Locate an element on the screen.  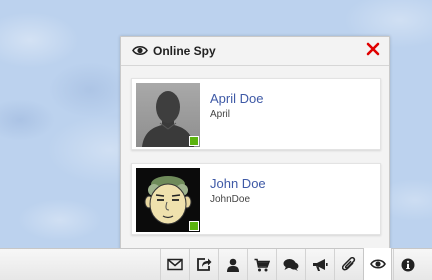
user-card-john-doe: John Doe JohnDoe is located at coordinates (256, 199).